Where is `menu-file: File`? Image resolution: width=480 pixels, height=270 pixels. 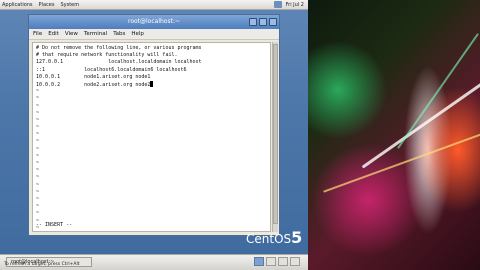
menu-file: File is located at coordinates (37, 34).